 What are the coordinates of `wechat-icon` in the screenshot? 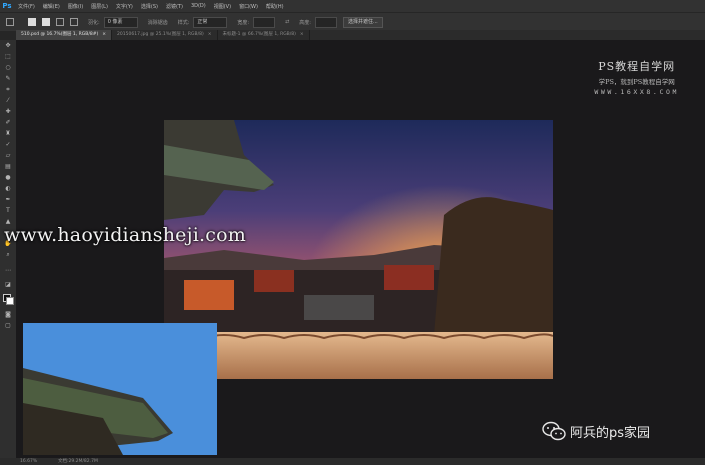 It's located at (554, 431).